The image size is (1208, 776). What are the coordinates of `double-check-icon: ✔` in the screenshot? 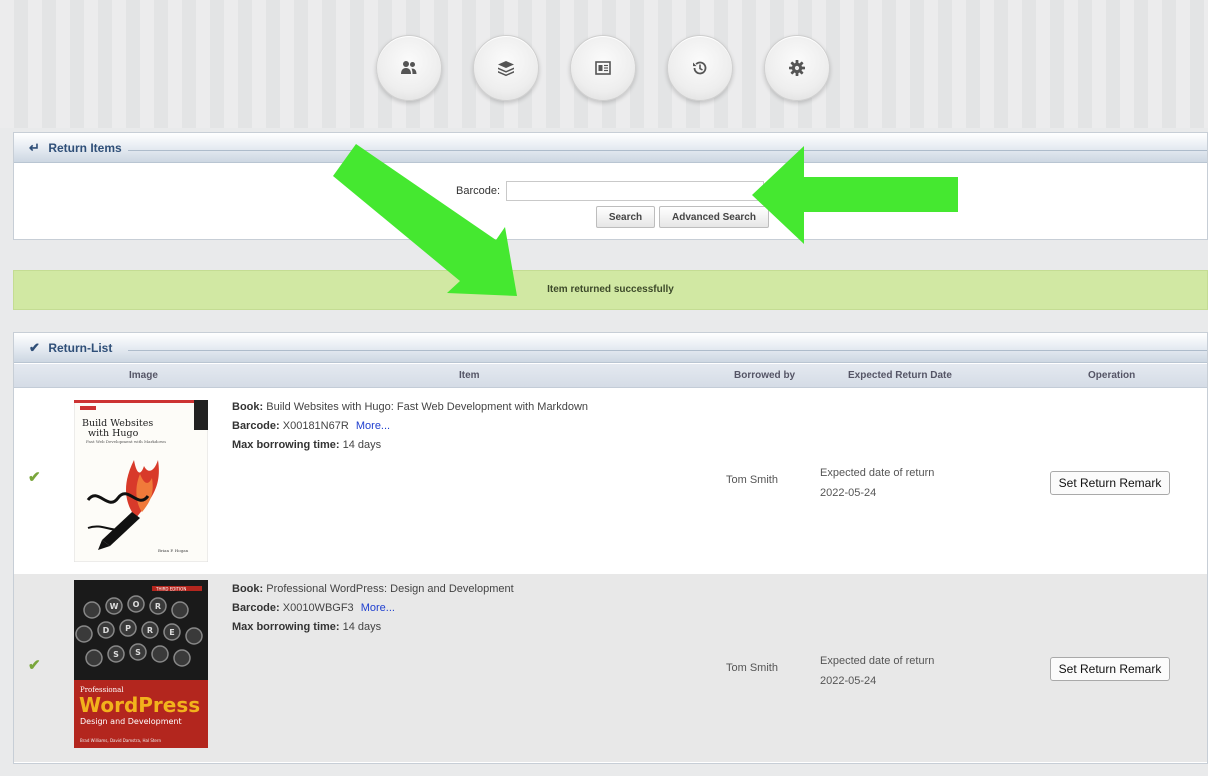 It's located at (34, 347).